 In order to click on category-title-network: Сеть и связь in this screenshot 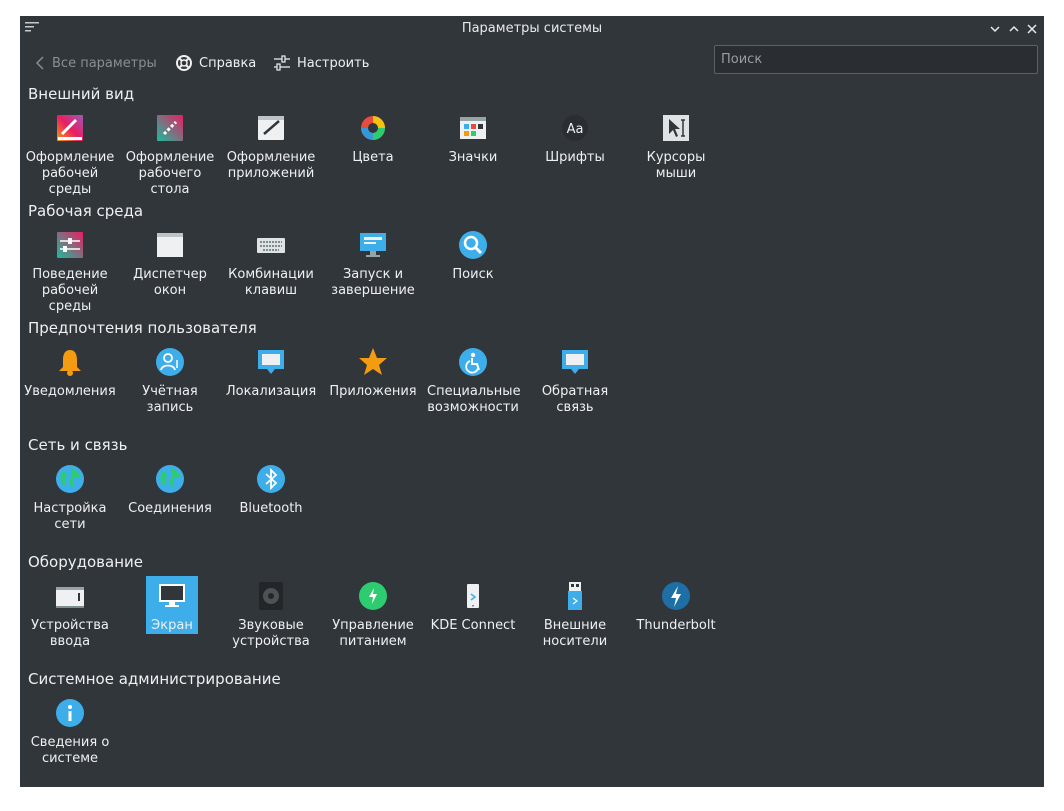, I will do `click(78, 445)`.